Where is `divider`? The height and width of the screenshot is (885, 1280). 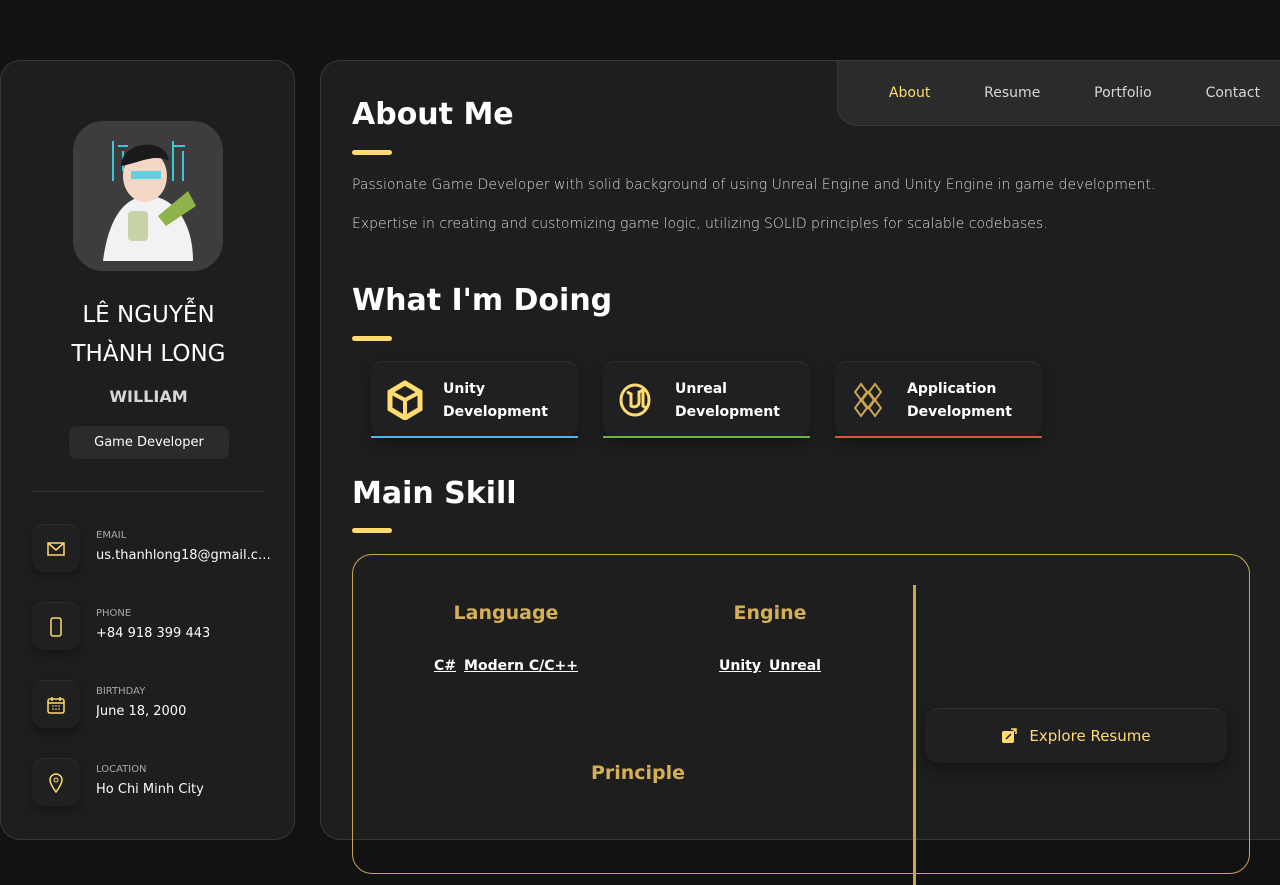
divider is located at coordinates (148, 491).